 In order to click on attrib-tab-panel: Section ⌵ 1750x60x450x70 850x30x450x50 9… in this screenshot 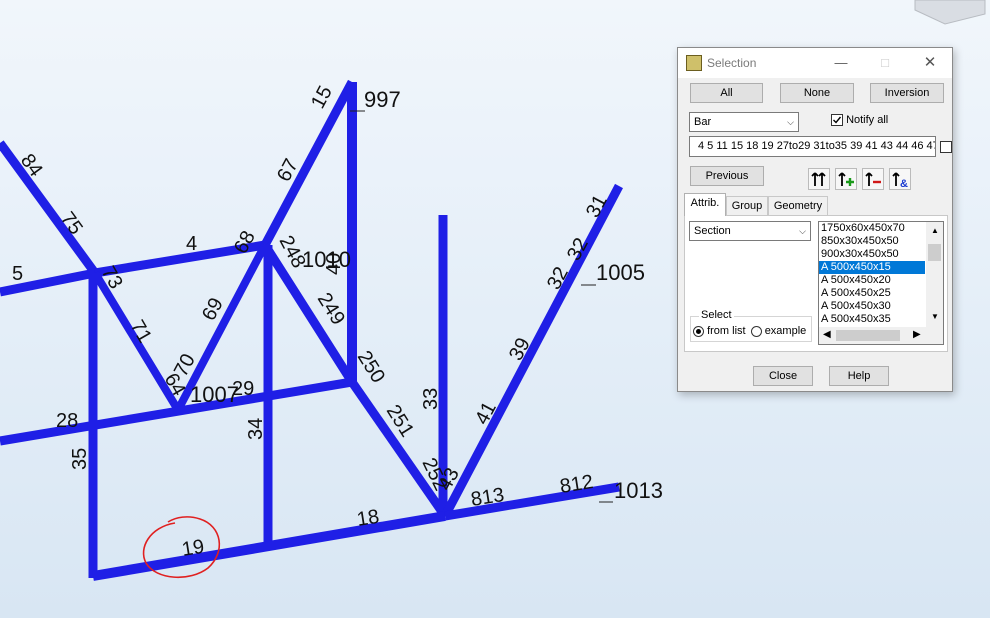, I will do `click(816, 283)`.